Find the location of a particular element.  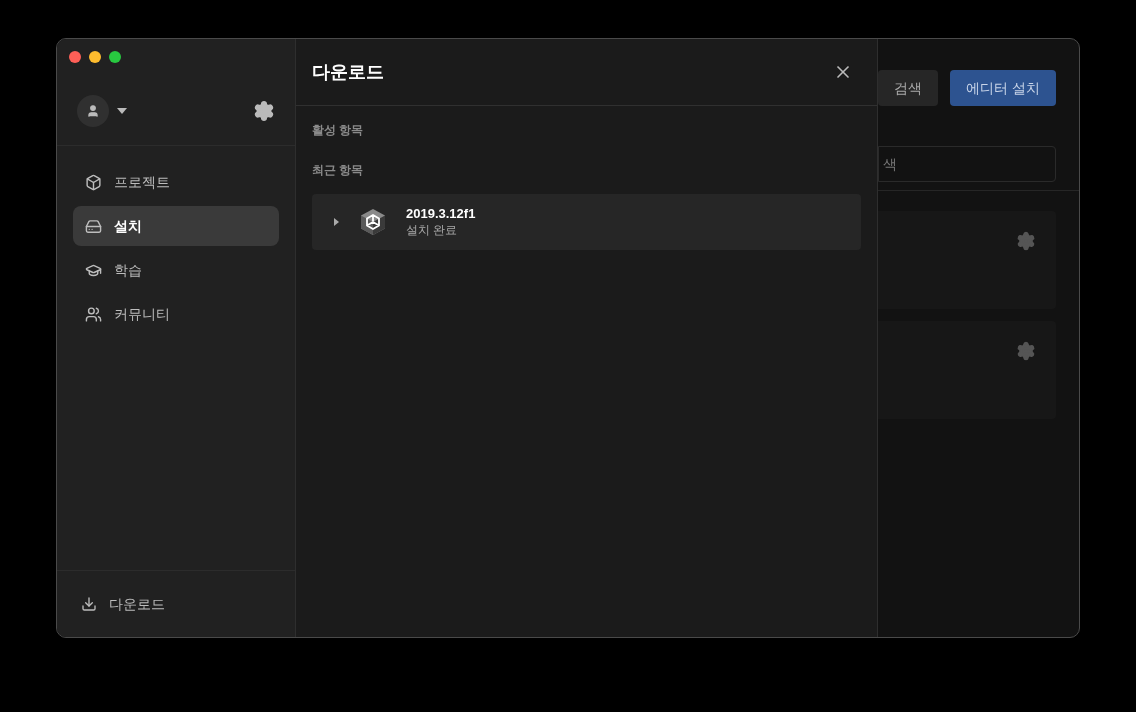

search-button: 검색 is located at coordinates (908, 88).